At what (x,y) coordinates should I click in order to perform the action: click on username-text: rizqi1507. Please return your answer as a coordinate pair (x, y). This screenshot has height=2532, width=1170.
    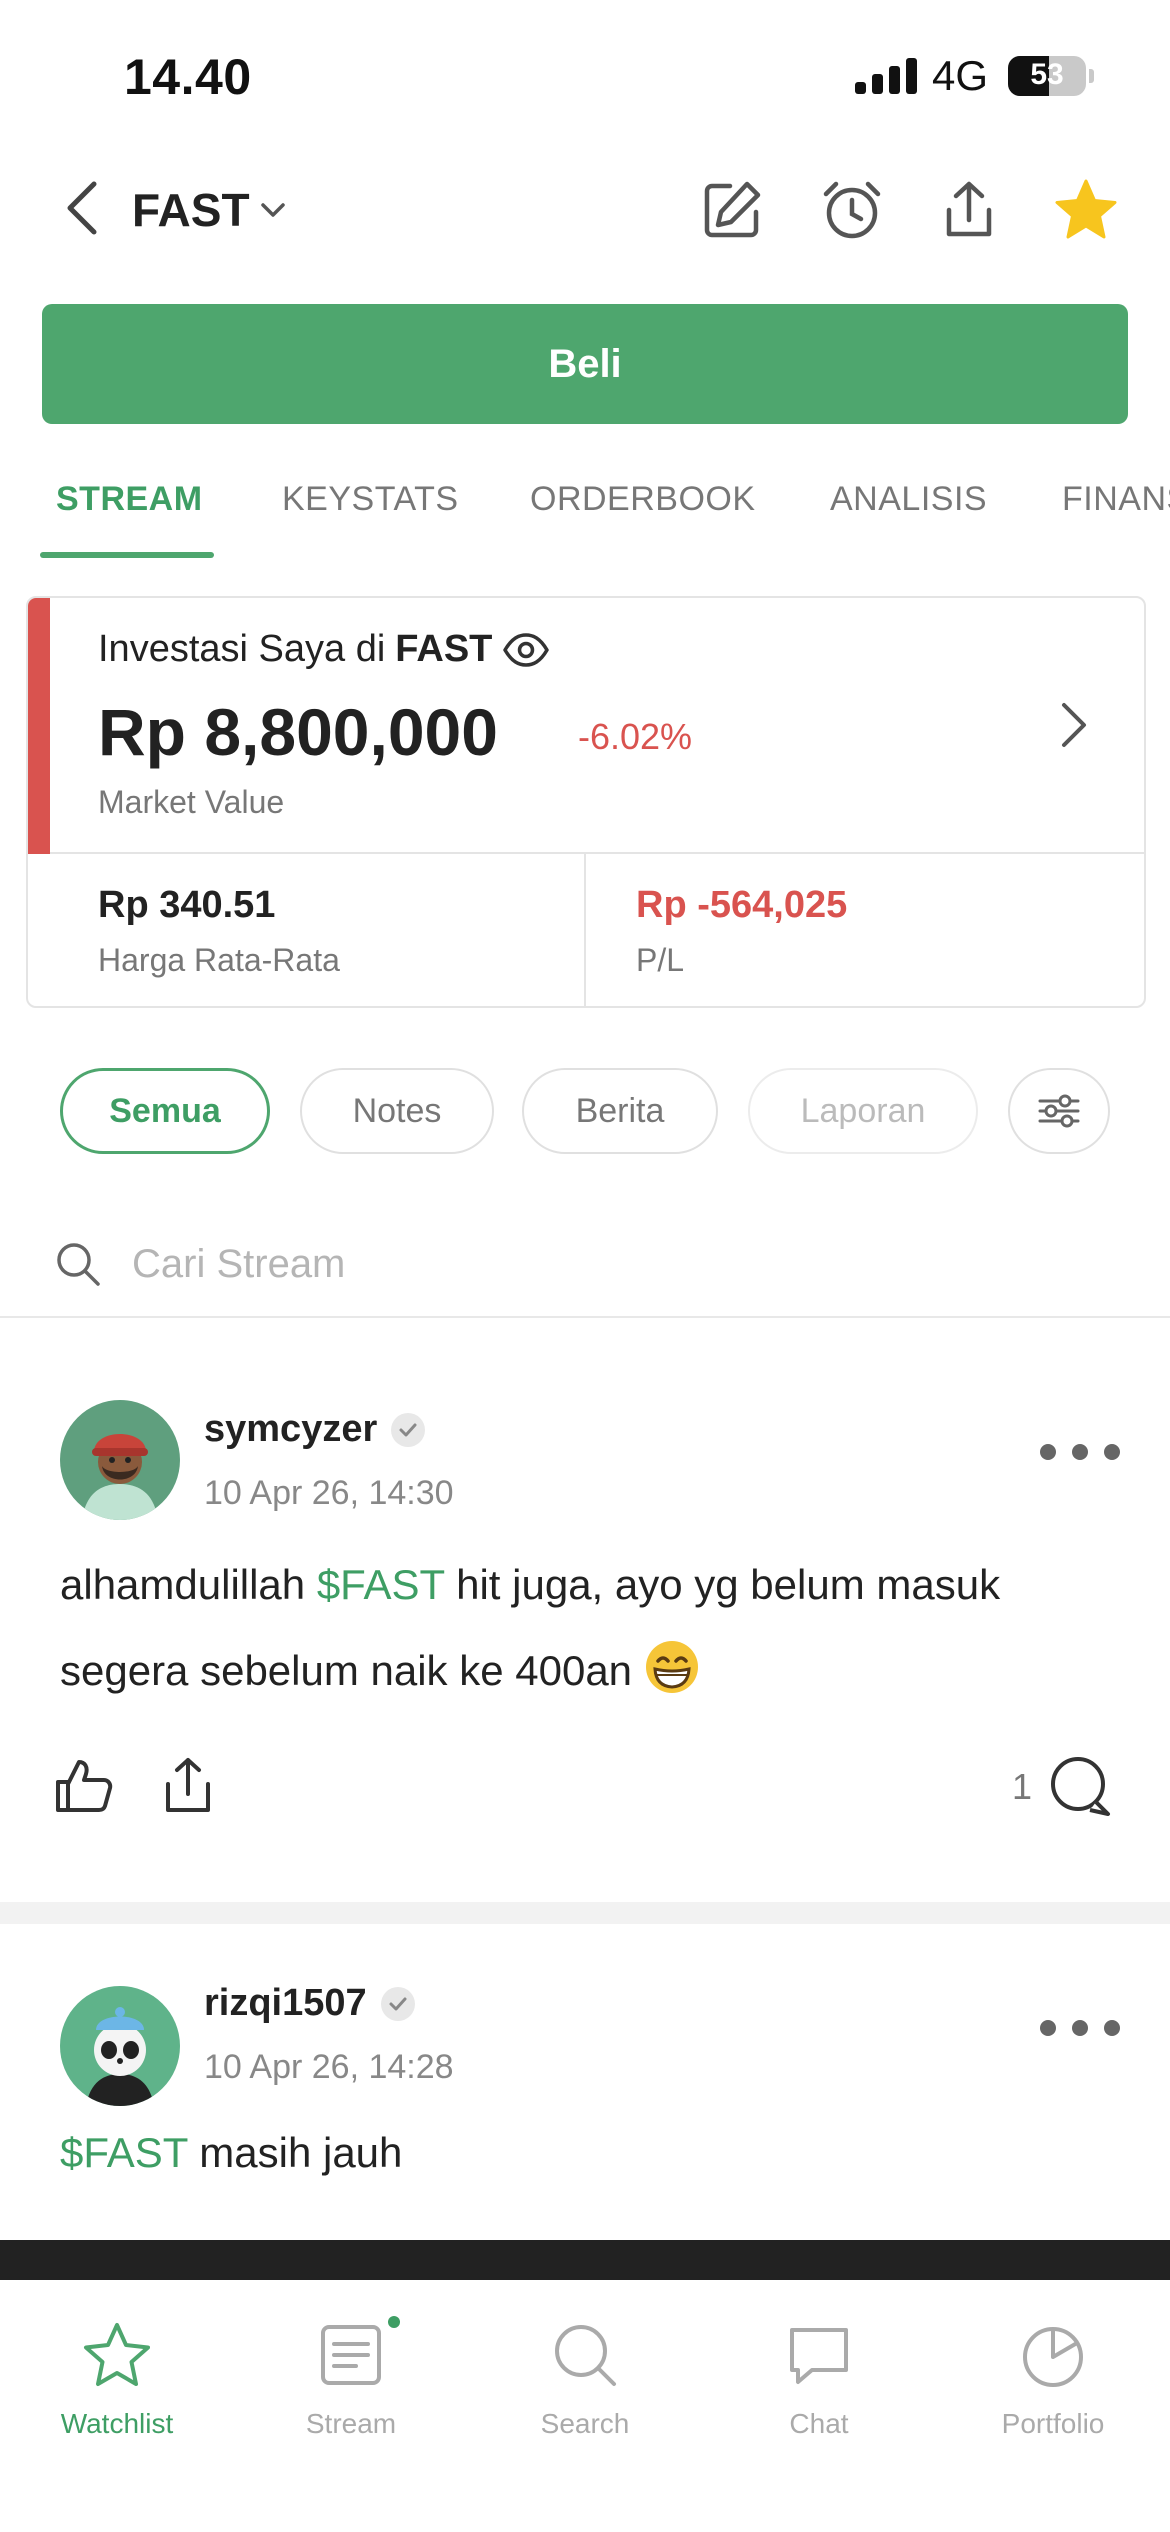
    Looking at the image, I should click on (285, 2003).